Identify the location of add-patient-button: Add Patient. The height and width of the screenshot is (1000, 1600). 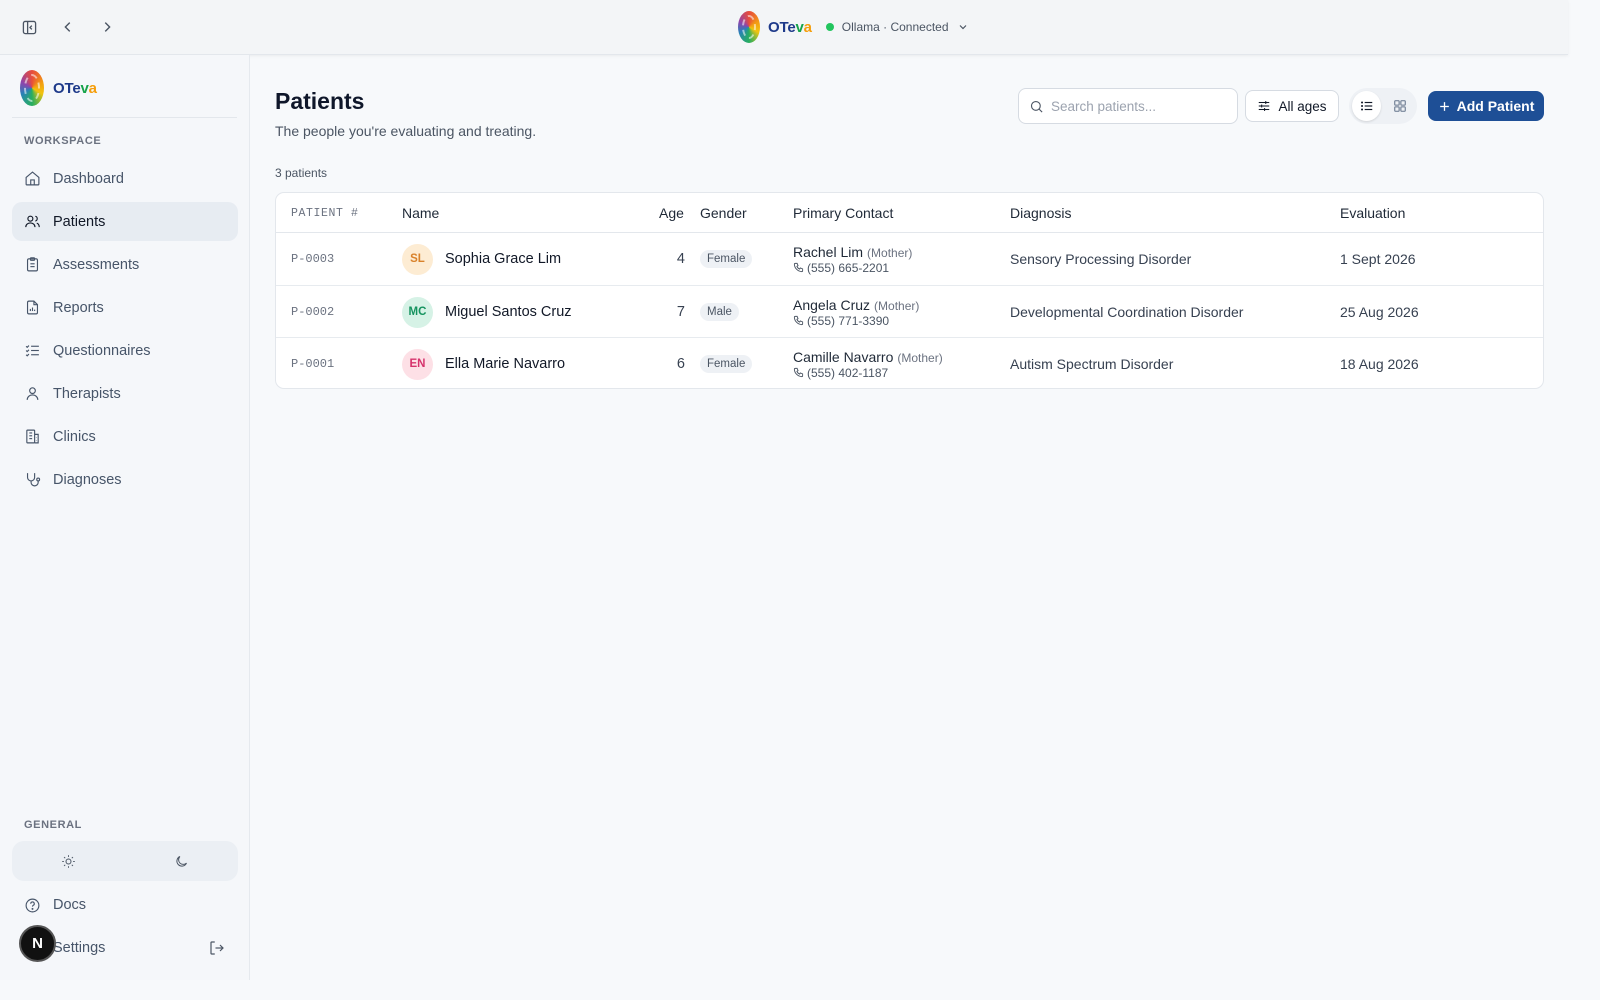
(1486, 106).